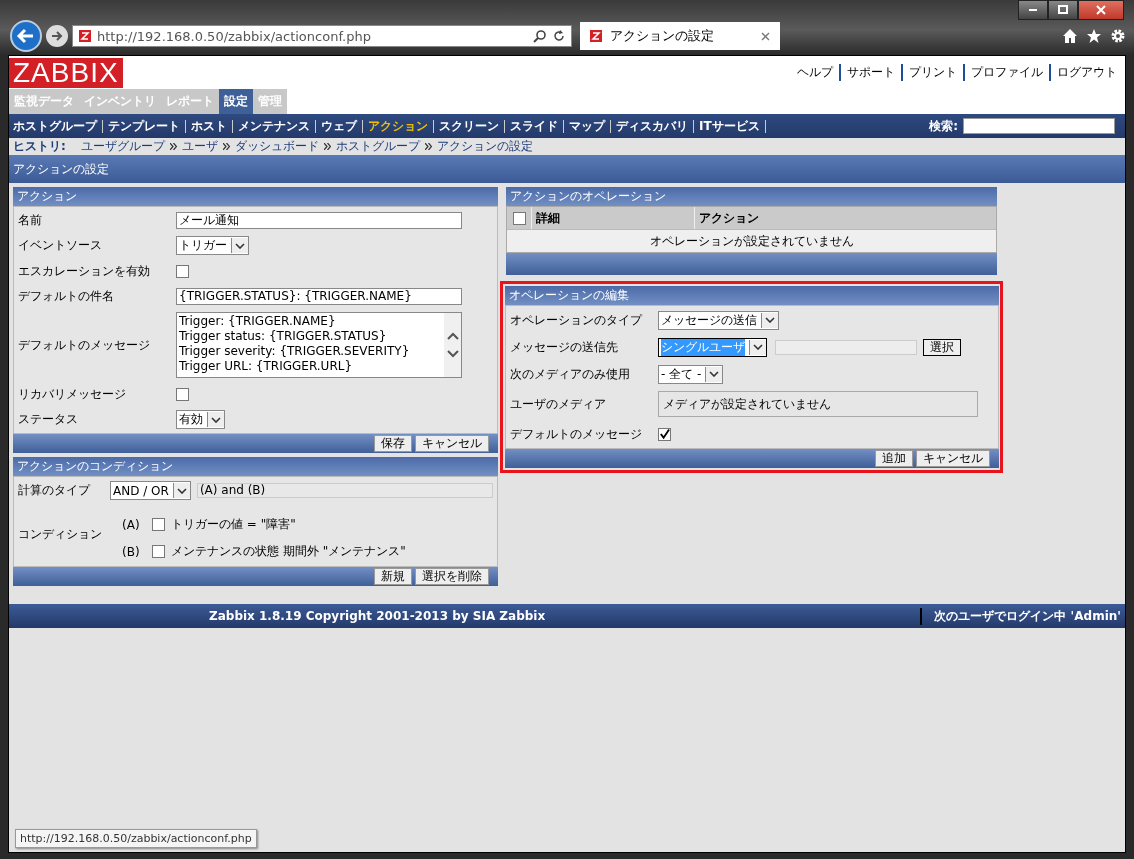  Describe the element at coordinates (569, 295) in the screenshot. I see `panel-title: オペレーションの編集` at that location.